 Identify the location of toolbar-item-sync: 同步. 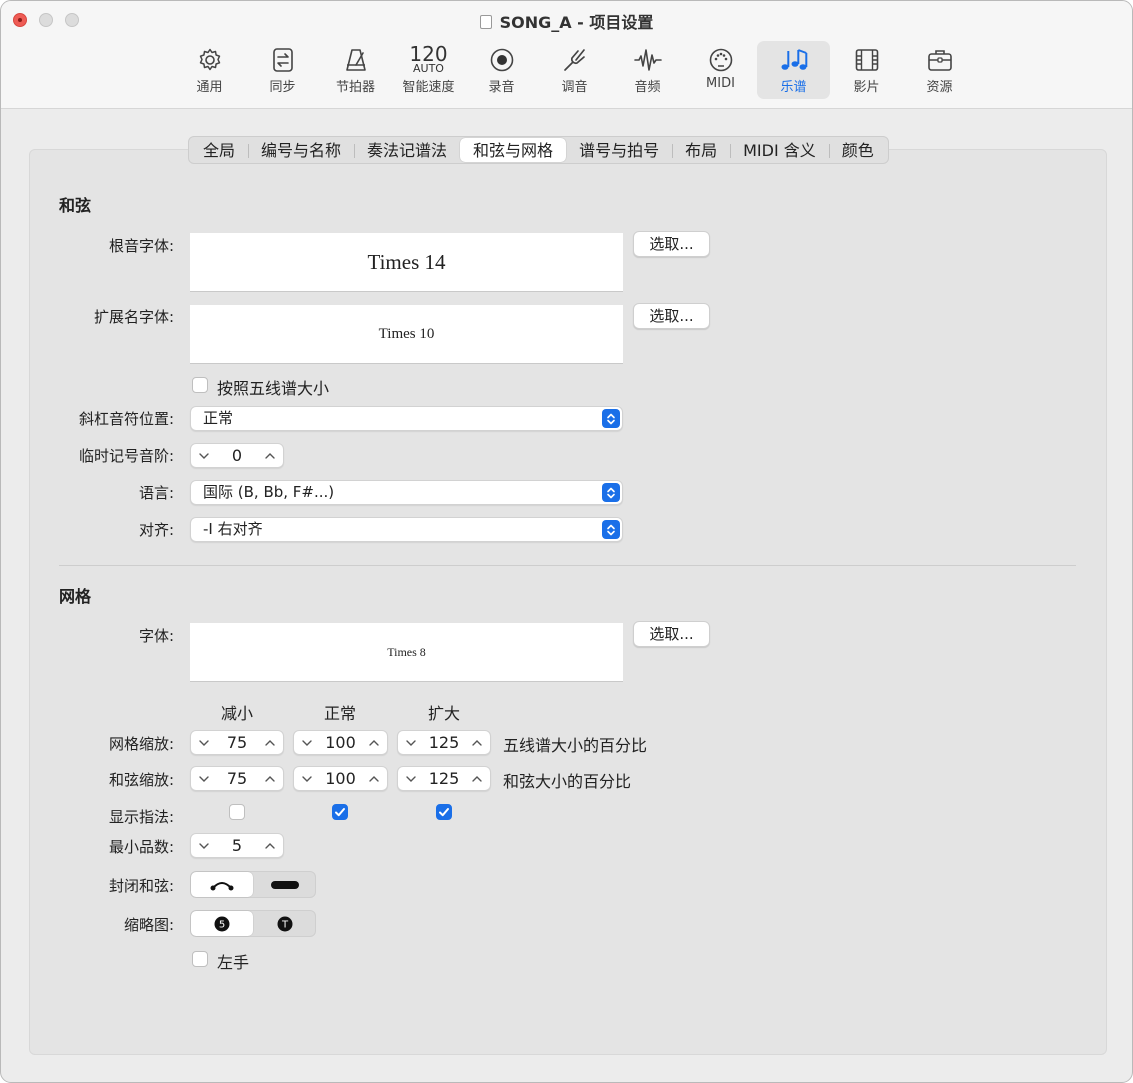
(282, 70).